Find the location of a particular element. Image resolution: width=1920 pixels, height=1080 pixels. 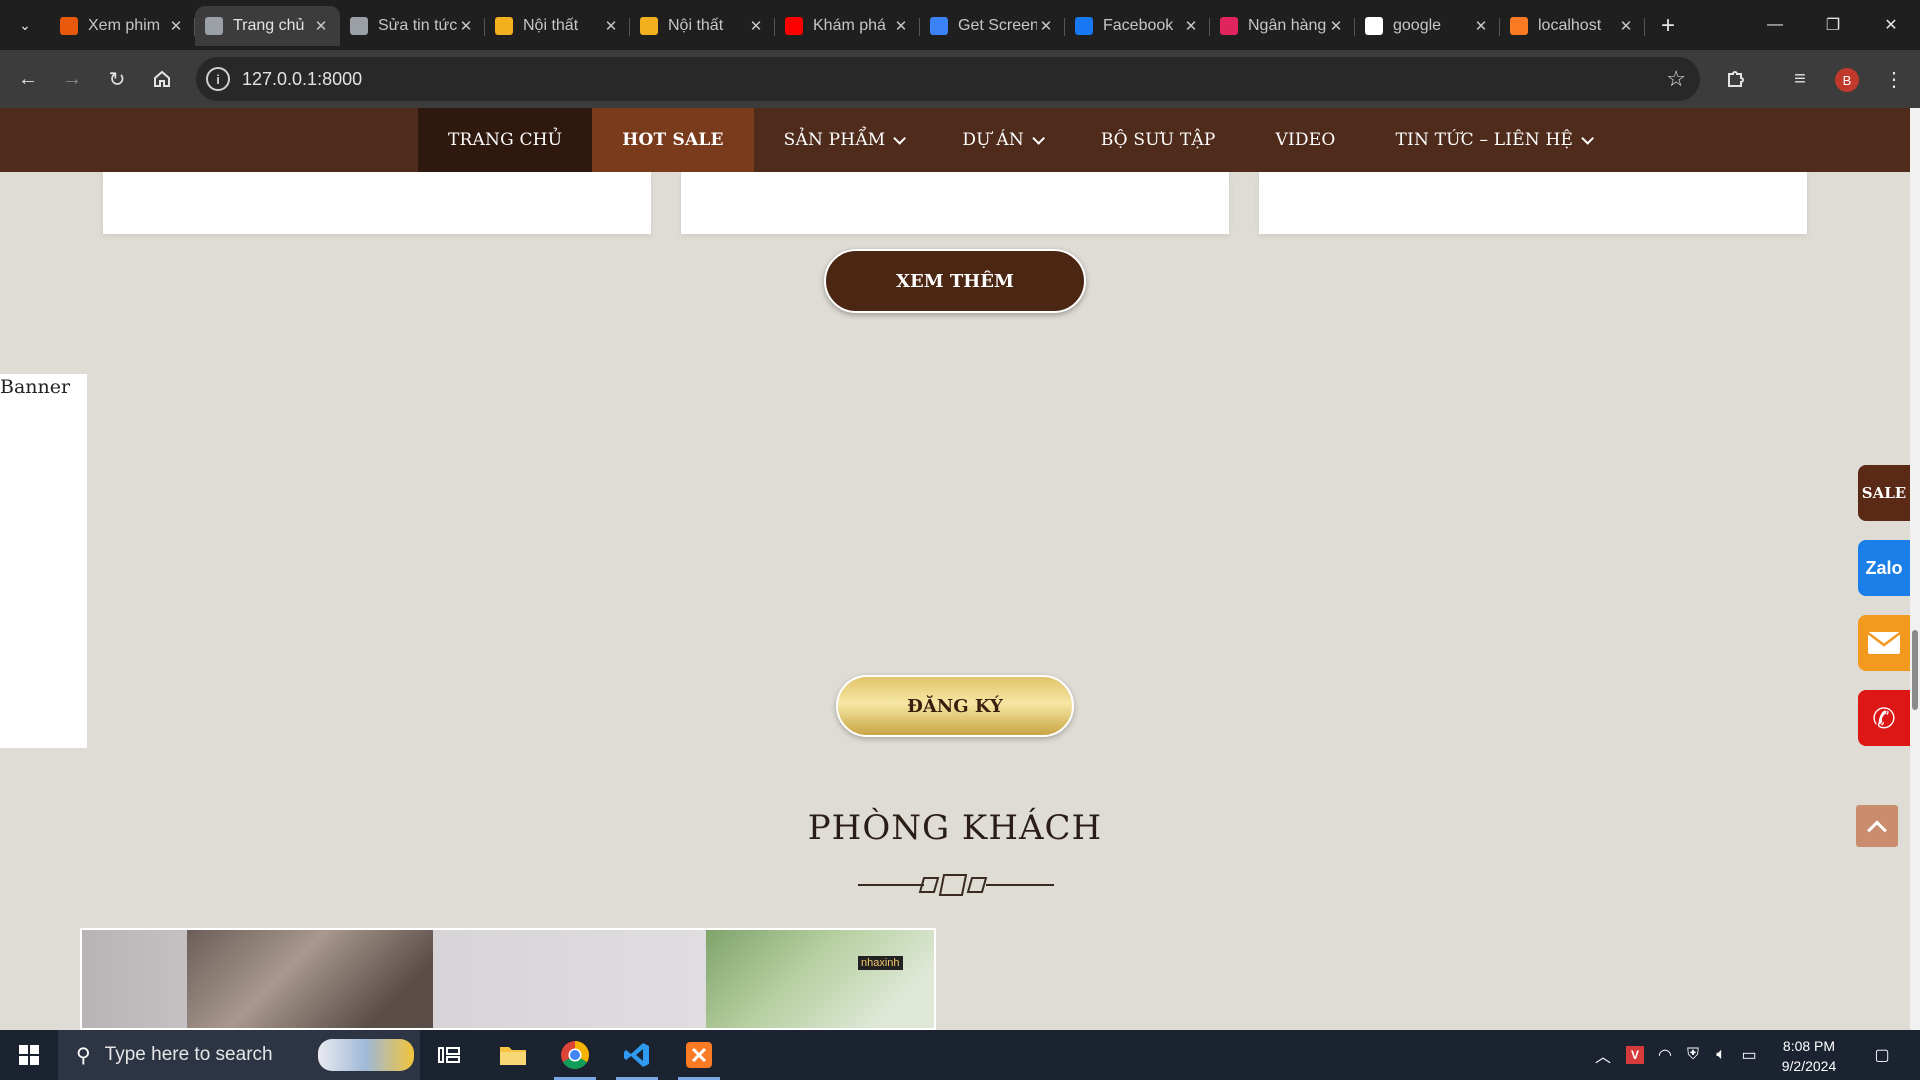

banner-image: Banner is located at coordinates (43, 561).